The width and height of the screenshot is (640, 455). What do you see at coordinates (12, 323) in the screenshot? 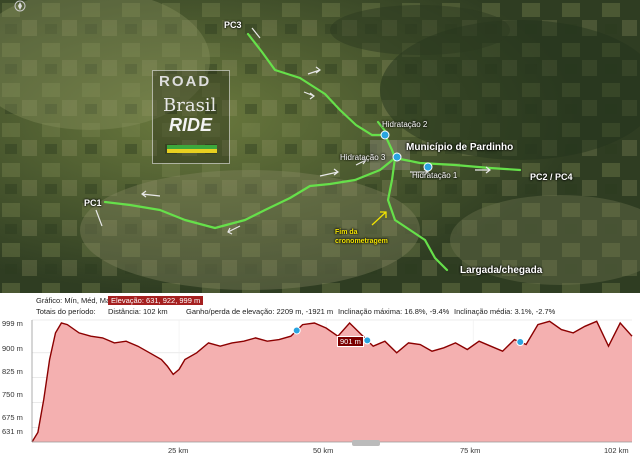
I see `y-tick-999: 999 m` at bounding box center [12, 323].